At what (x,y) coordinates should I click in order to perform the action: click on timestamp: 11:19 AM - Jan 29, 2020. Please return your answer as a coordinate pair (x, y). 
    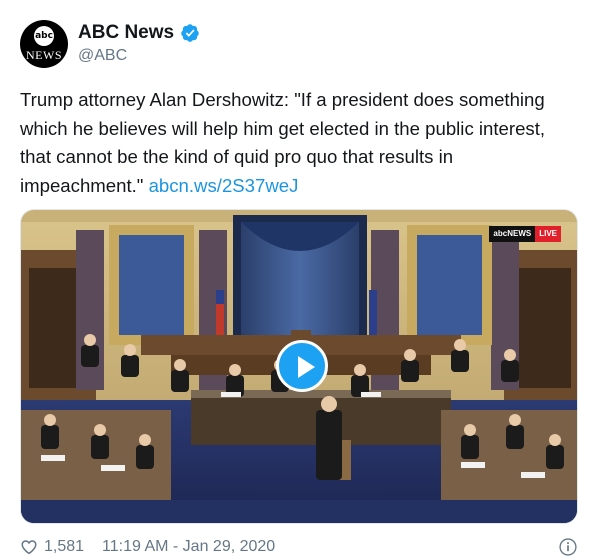
    Looking at the image, I should click on (188, 547).